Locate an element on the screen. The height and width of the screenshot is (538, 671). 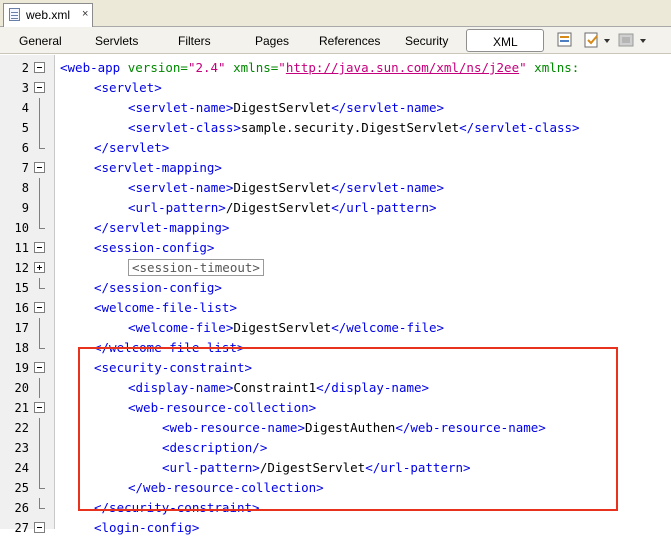
code-token: <servlet-name> is located at coordinates (181, 107).